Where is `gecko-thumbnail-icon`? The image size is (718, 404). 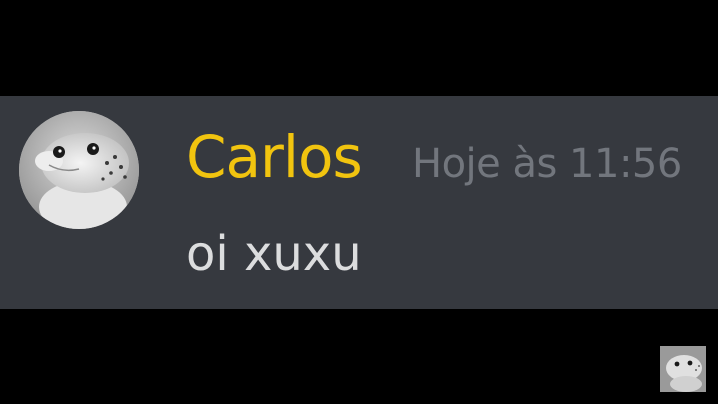 gecko-thumbnail-icon is located at coordinates (683, 369).